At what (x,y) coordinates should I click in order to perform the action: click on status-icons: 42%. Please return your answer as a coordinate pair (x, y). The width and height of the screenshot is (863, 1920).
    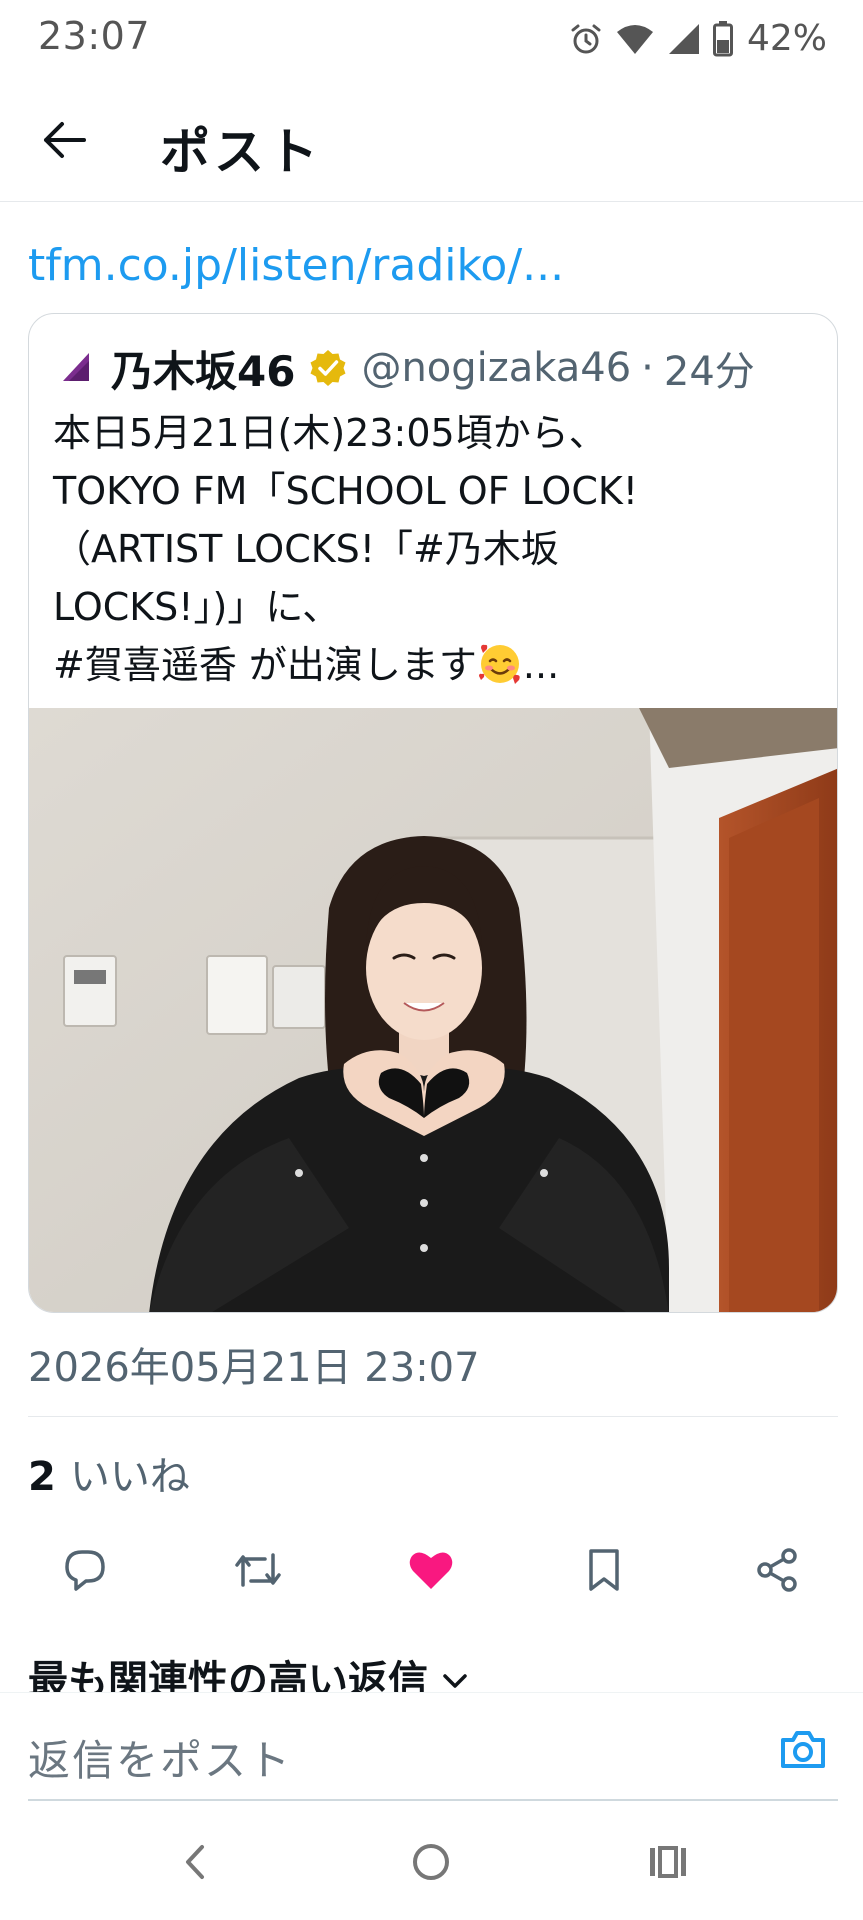
    Looking at the image, I should click on (698, 38).